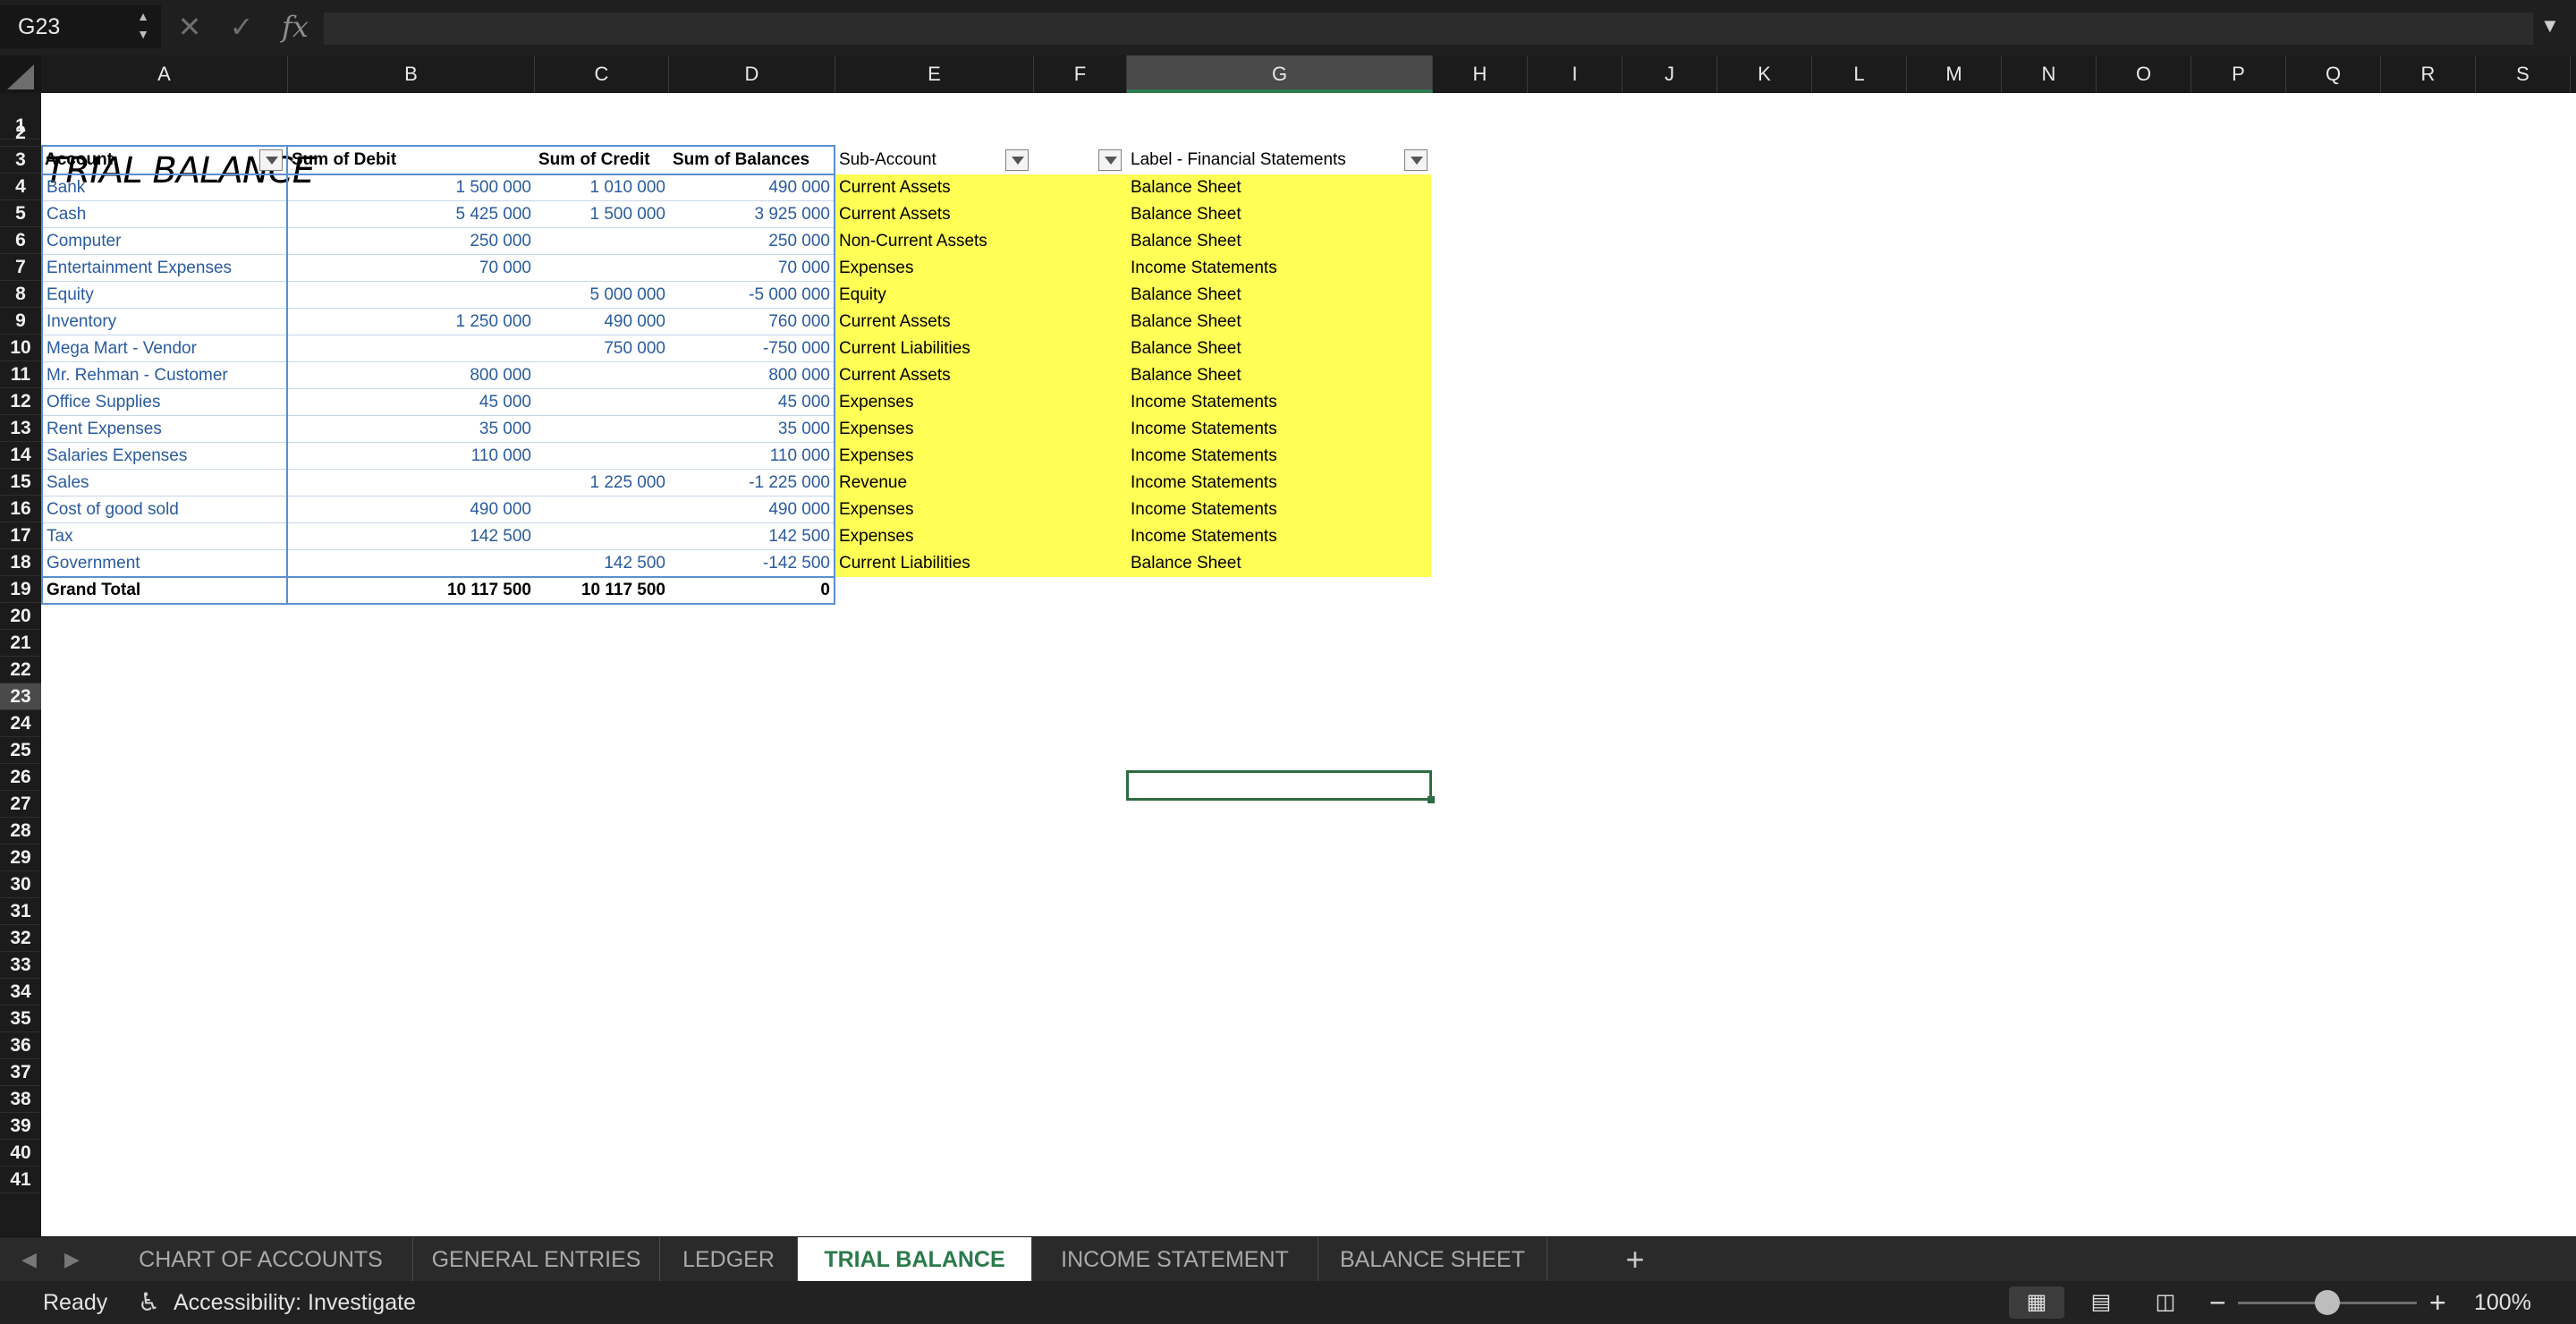 The width and height of the screenshot is (2576, 1324). What do you see at coordinates (1175, 1259) in the screenshot?
I see `sheet-tab-income-statement: INCOME STATEMENT` at bounding box center [1175, 1259].